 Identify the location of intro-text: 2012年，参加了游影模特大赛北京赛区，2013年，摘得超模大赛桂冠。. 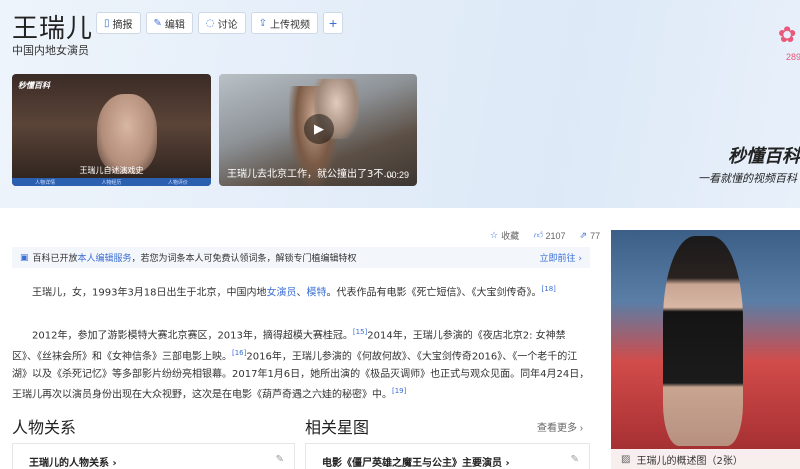
(192, 336).